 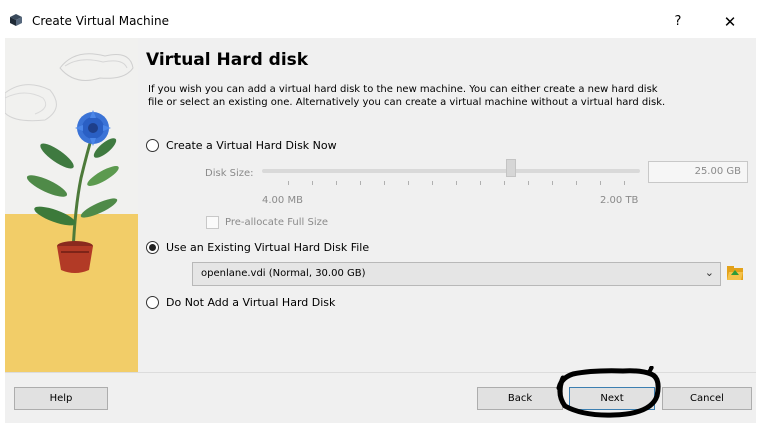 What do you see at coordinates (730, 22) in the screenshot?
I see `close-button: ✕` at bounding box center [730, 22].